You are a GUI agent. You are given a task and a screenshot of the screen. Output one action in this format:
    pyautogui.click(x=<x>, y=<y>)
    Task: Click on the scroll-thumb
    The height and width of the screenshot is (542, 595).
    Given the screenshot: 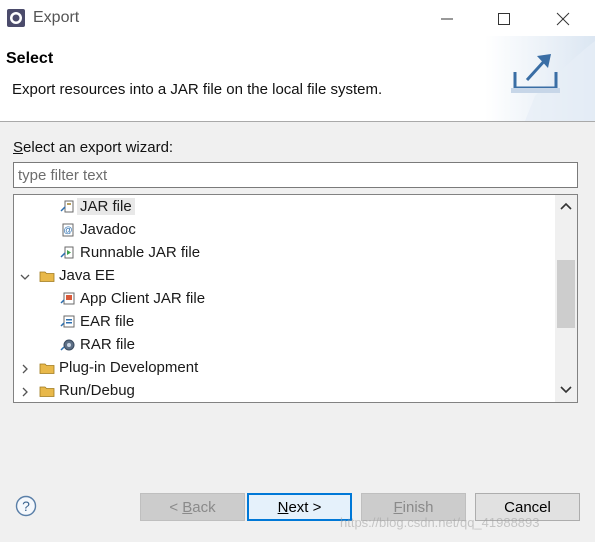 What is the action you would take?
    pyautogui.click(x=566, y=294)
    